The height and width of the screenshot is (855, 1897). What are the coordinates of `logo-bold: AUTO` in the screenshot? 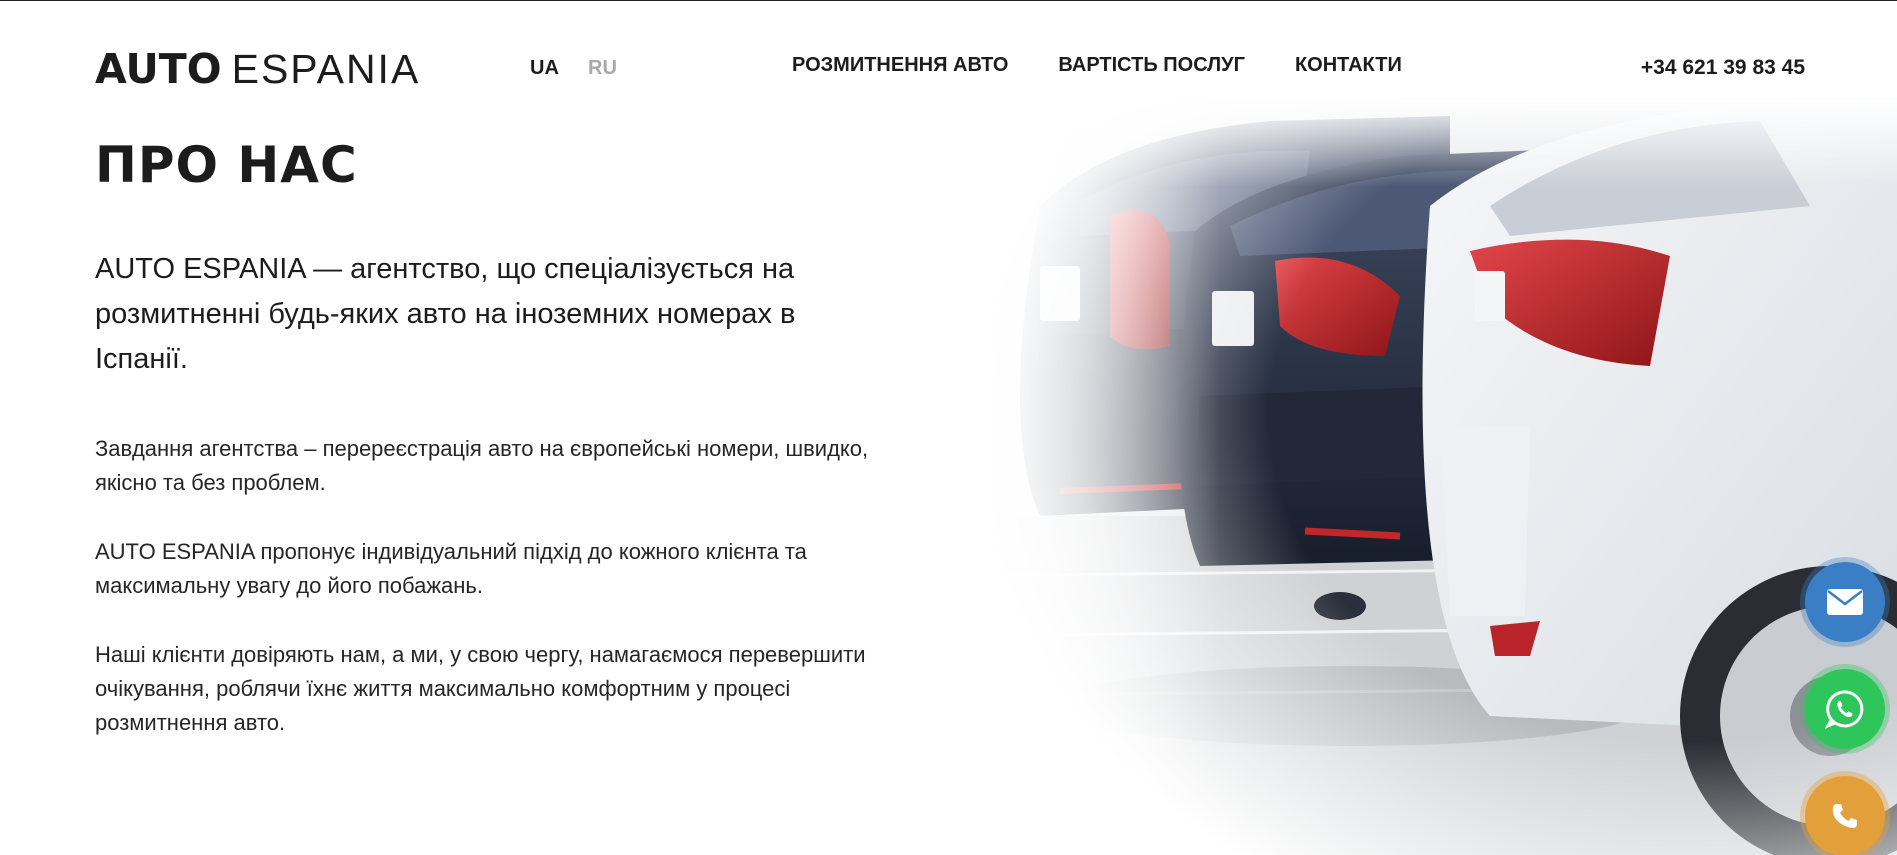 It's located at (158, 69).